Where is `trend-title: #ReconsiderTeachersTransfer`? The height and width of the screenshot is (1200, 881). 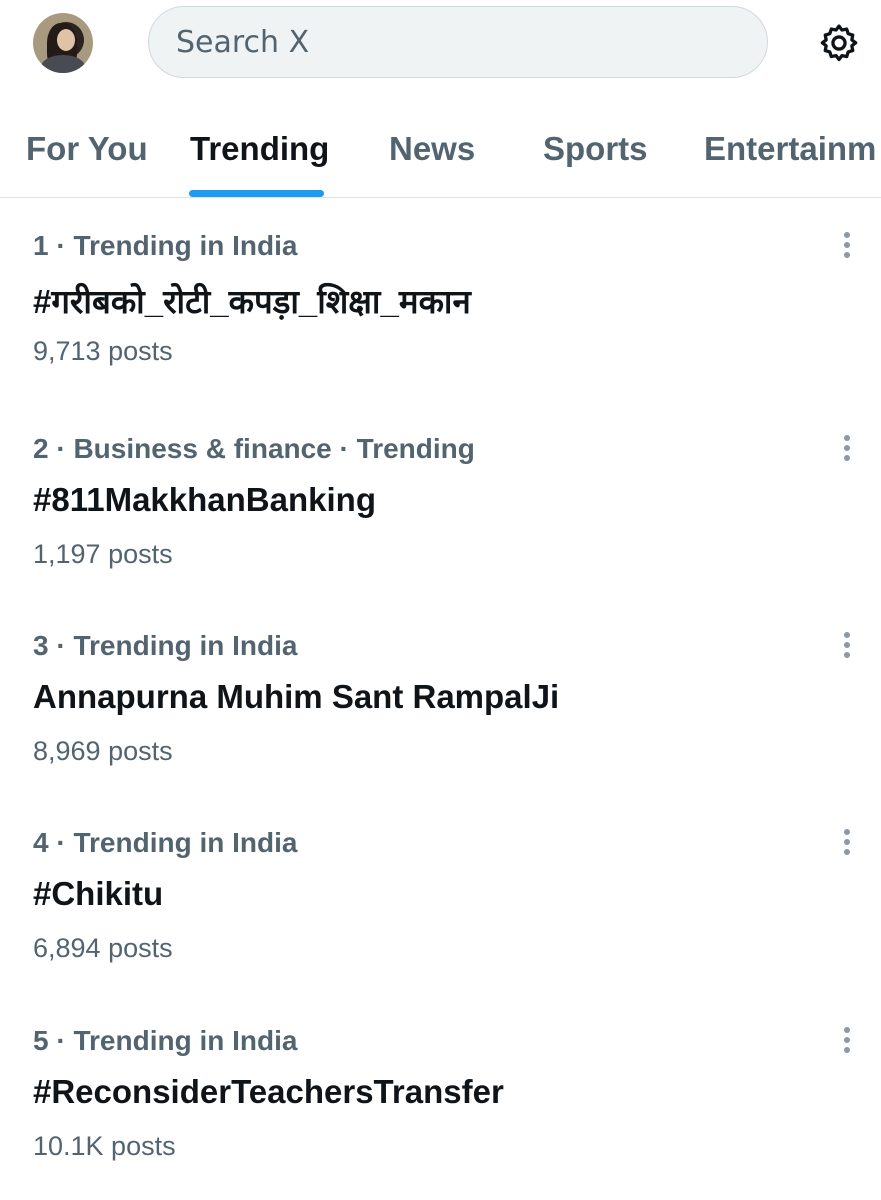
trend-title: #ReconsiderTeachersTransfer is located at coordinates (268, 1092).